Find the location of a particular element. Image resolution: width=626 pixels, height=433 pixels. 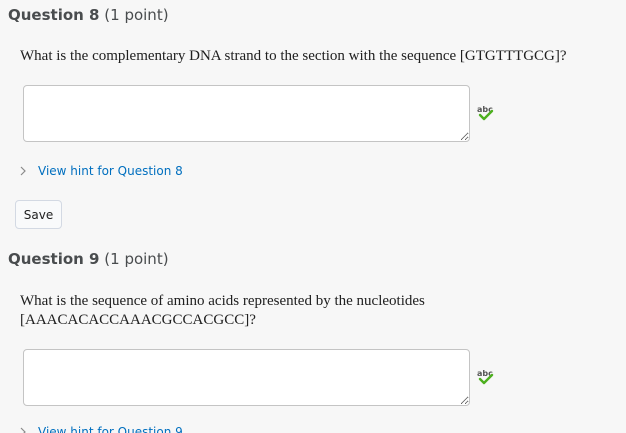

question-8-header: Question 8 (1 point) is located at coordinates (88, 15).